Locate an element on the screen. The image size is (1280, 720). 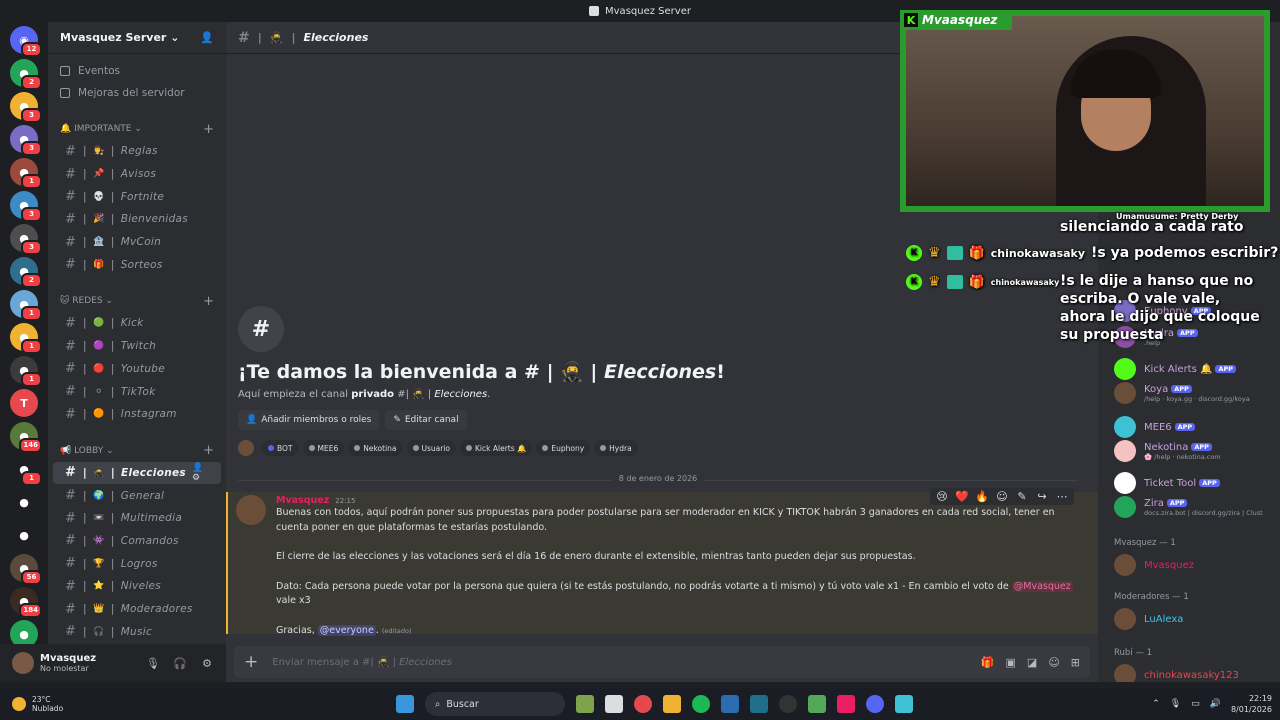
member-item: Ticket Tool APP is located at coordinates (1167, 483).